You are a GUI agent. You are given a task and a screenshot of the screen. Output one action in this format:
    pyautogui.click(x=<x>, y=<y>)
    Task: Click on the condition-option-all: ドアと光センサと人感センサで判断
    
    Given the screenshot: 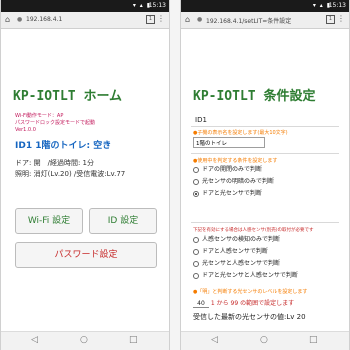 What is the action you would take?
    pyautogui.click(x=245, y=276)
    